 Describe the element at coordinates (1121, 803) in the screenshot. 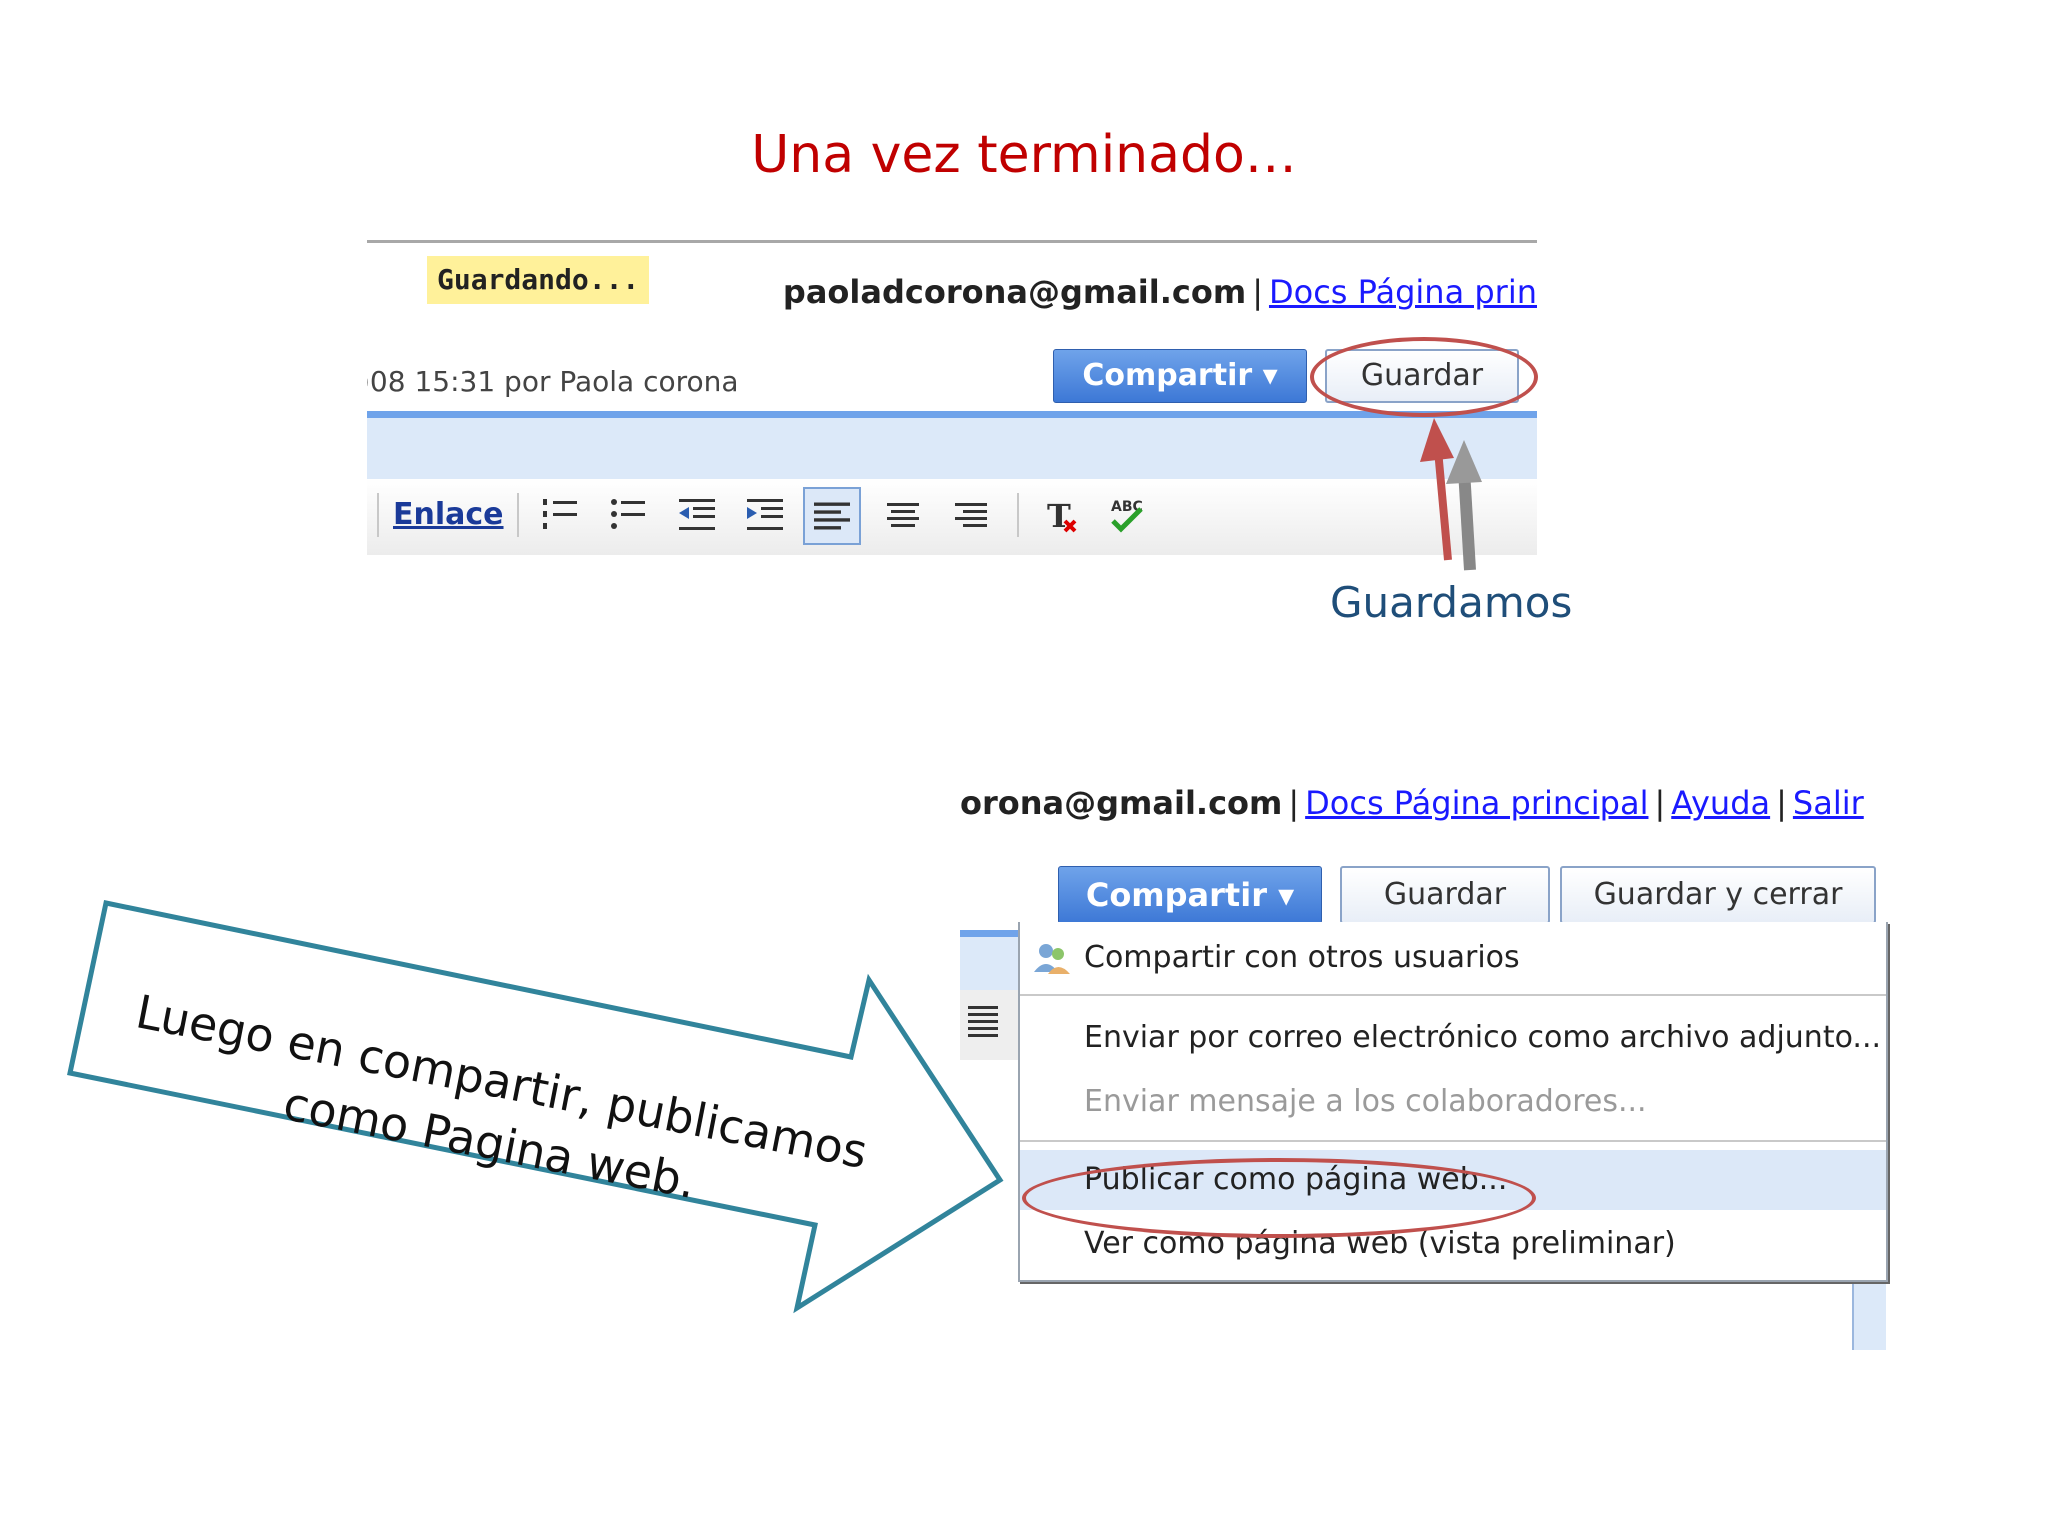

I see `account-email: orona@gmail.com` at that location.